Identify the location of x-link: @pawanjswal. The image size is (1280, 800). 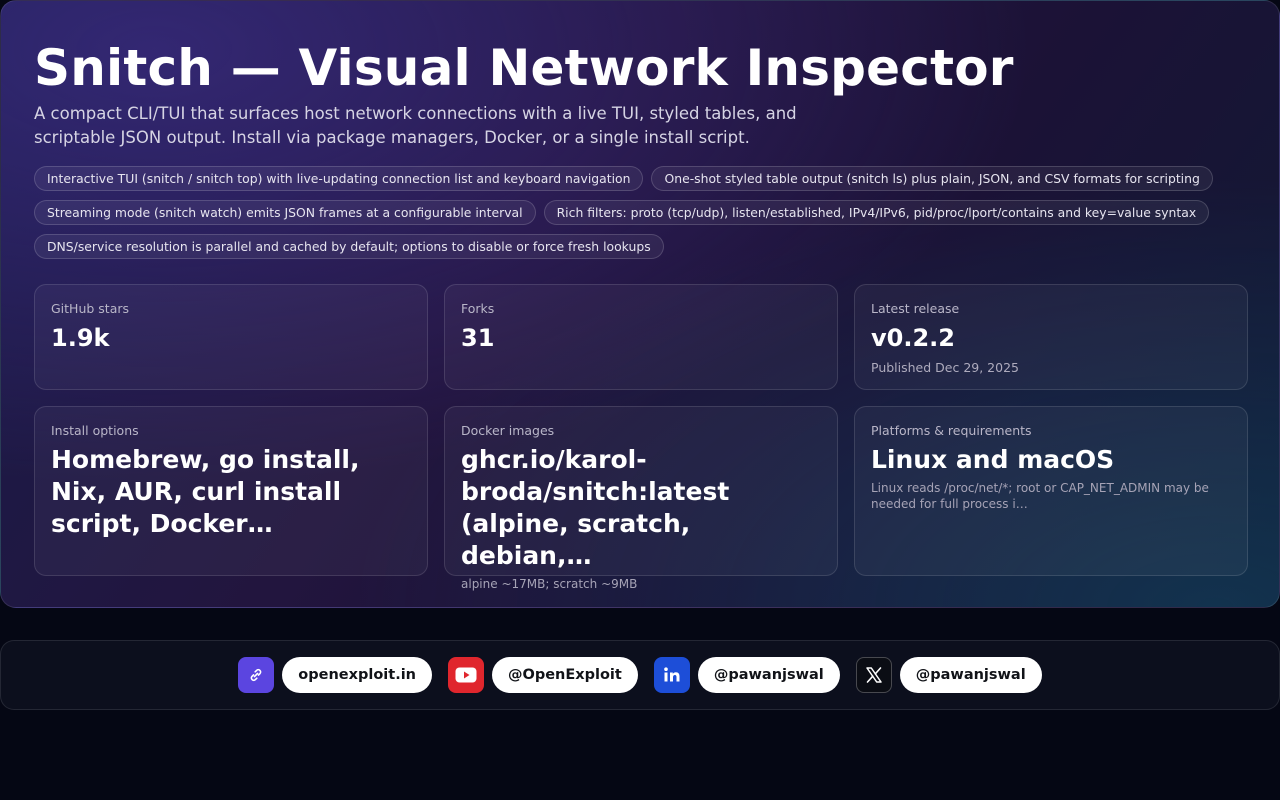
(948, 675).